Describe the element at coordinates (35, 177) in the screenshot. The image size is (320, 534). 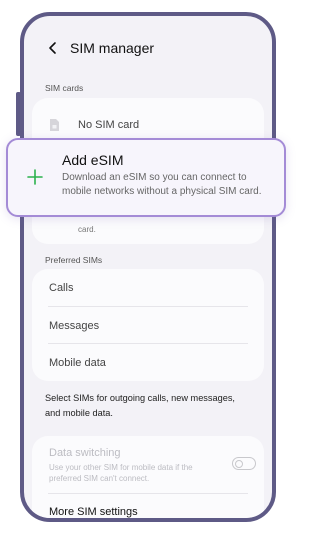
I see `plus-icon` at that location.